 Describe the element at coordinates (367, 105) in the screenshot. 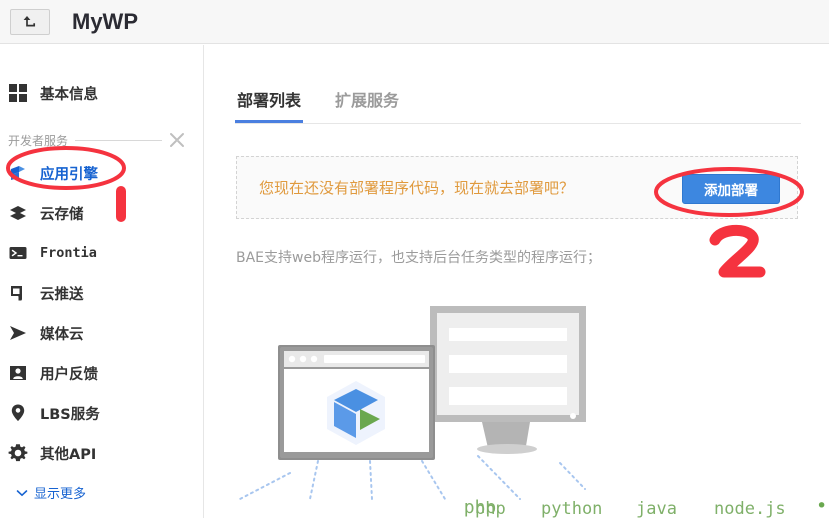

I see `tab-extension-services: 扩展服务` at that location.